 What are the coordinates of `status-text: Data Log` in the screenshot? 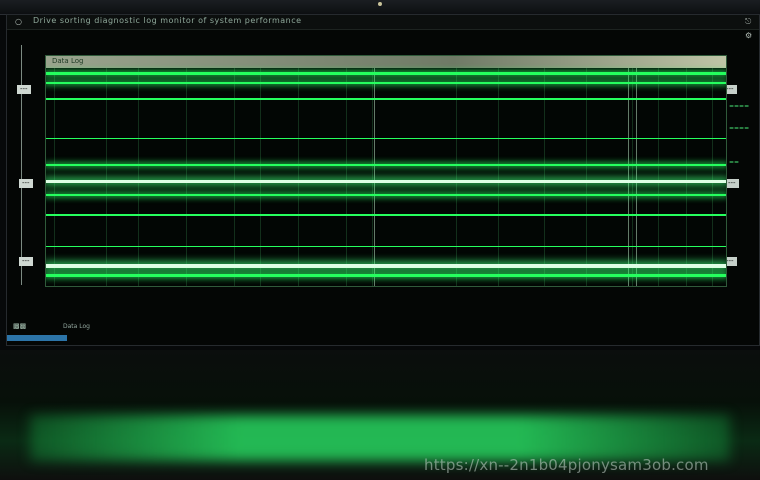 It's located at (76, 326).